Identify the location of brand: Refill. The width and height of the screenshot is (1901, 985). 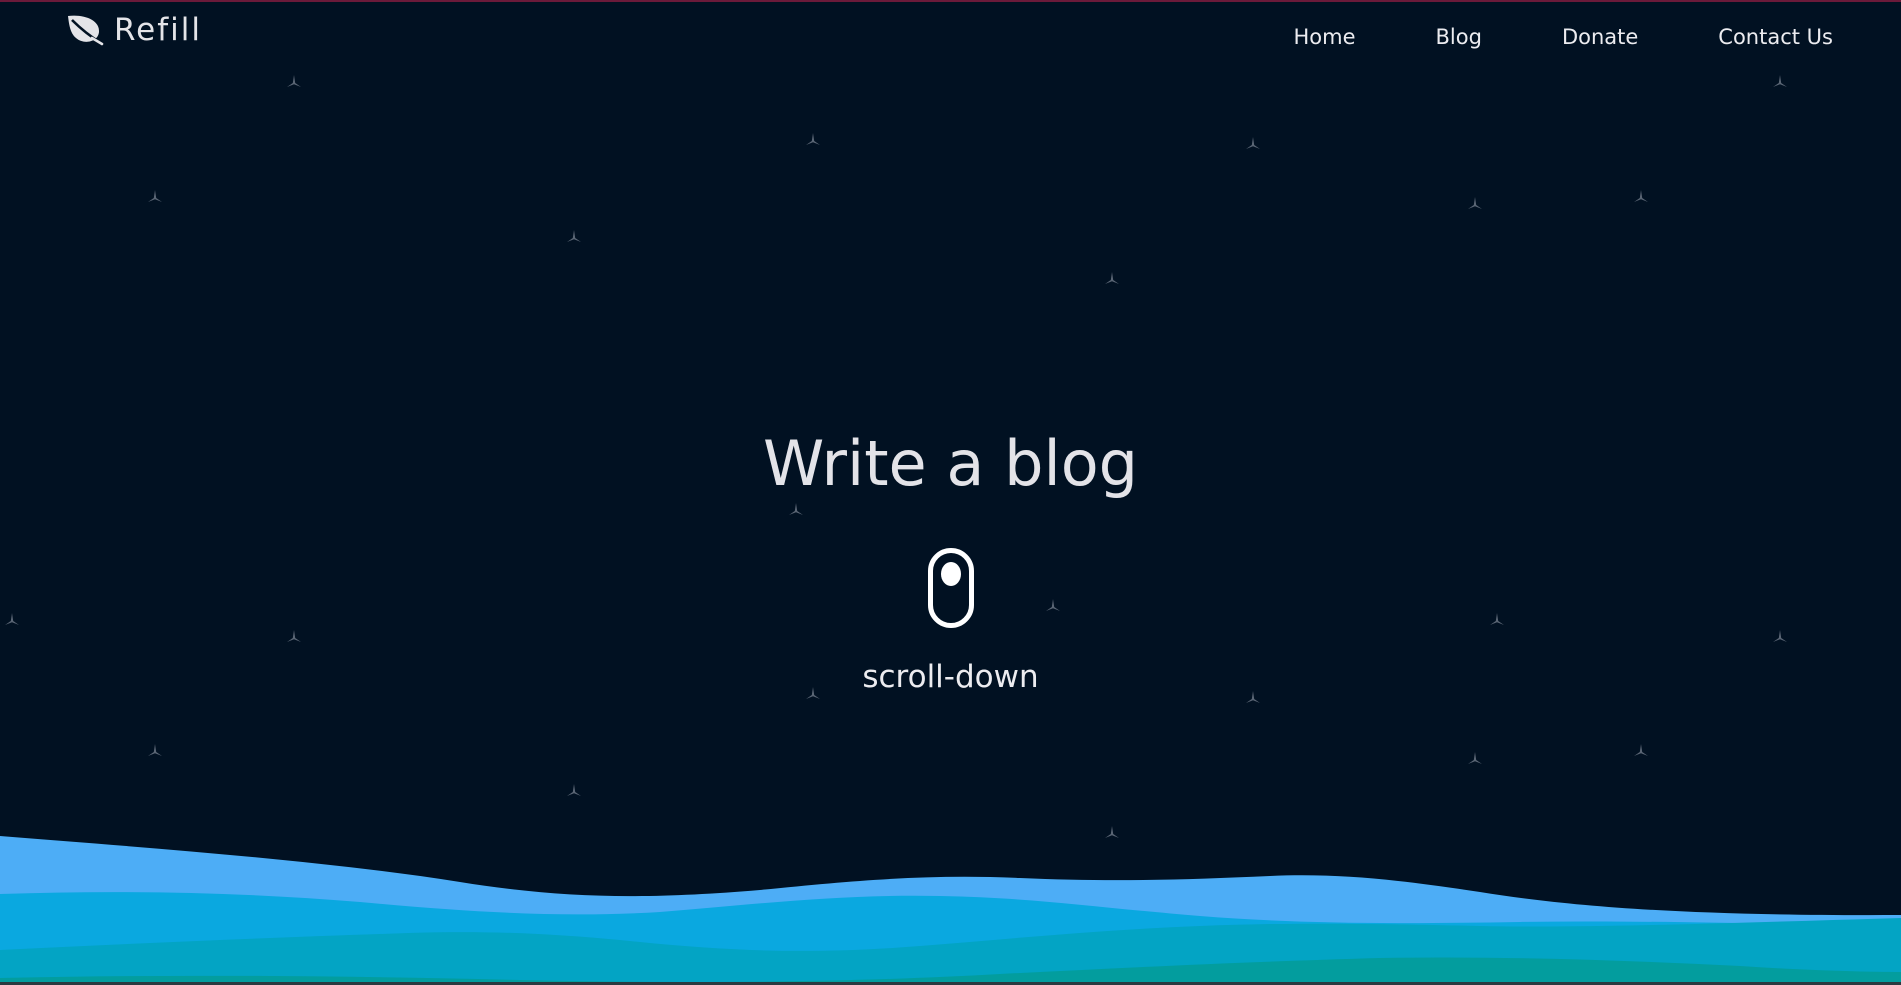
(134, 30).